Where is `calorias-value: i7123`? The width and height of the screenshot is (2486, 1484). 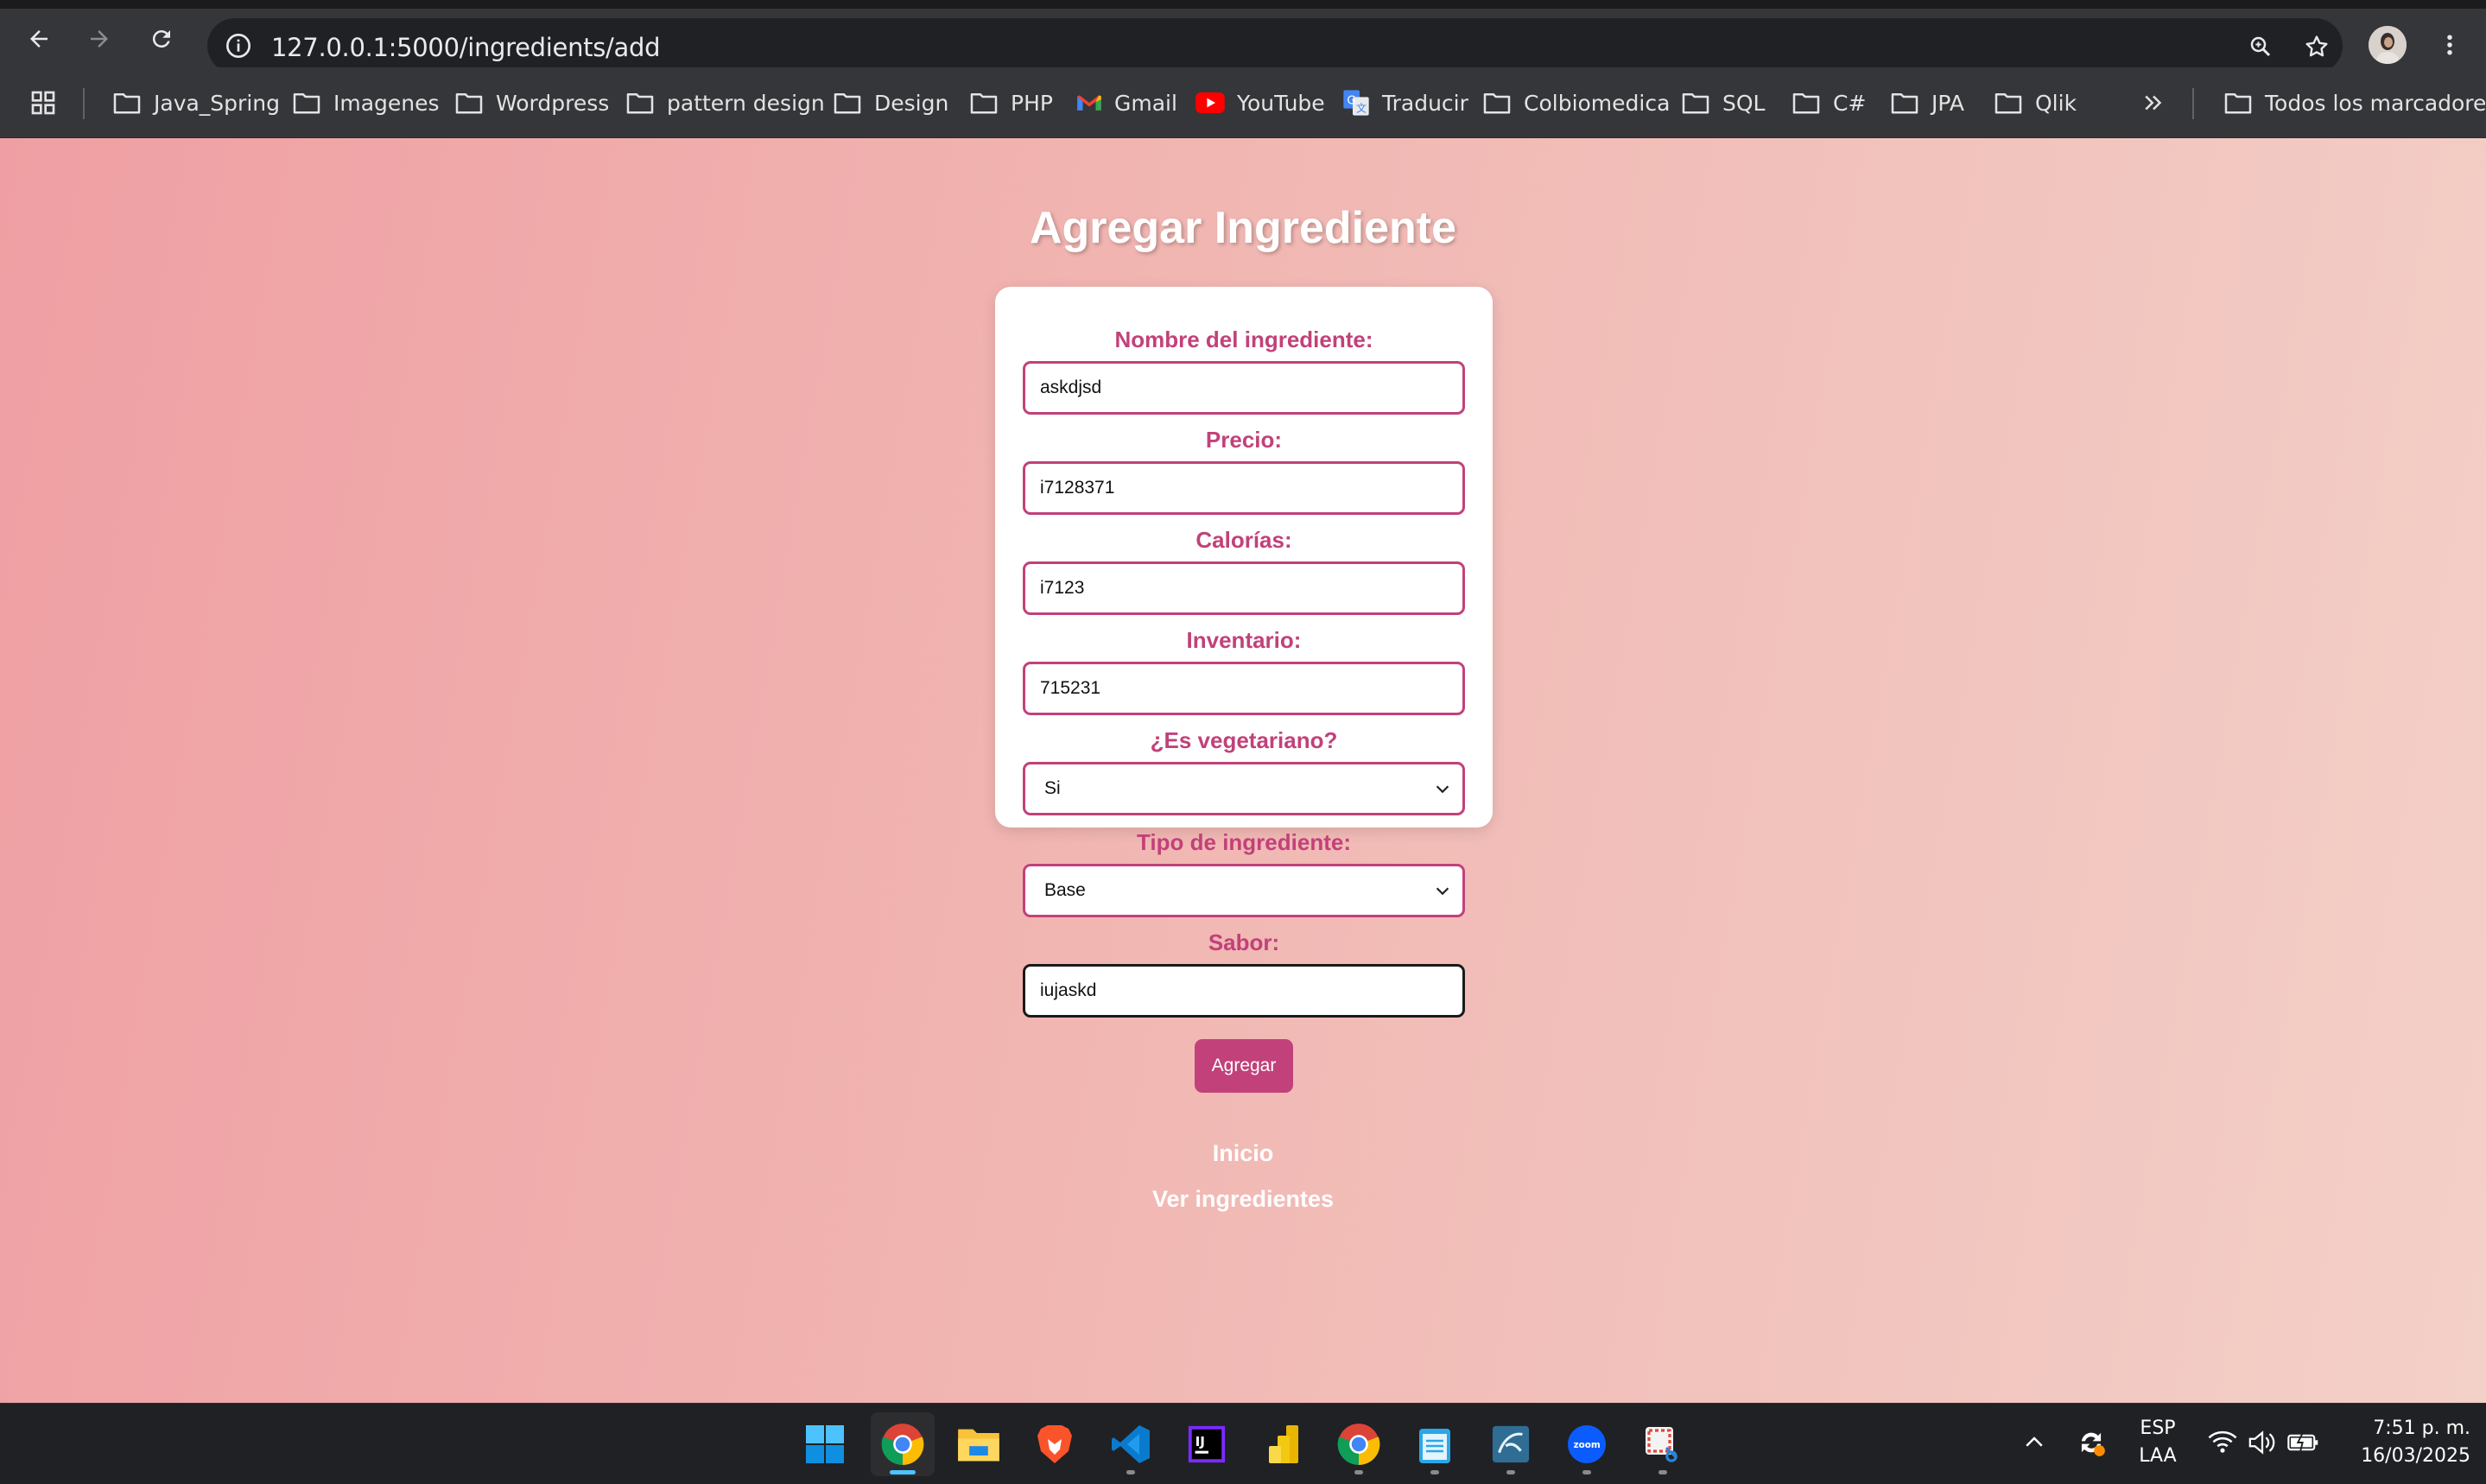
calorias-value: i7123 is located at coordinates (1062, 588).